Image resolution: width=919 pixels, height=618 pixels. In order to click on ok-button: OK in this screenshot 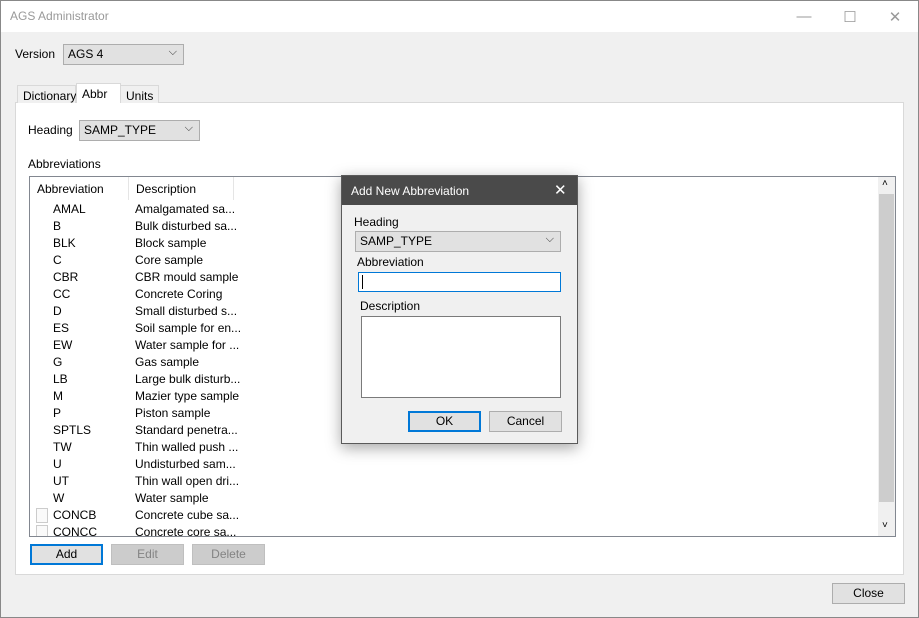, I will do `click(444, 421)`.